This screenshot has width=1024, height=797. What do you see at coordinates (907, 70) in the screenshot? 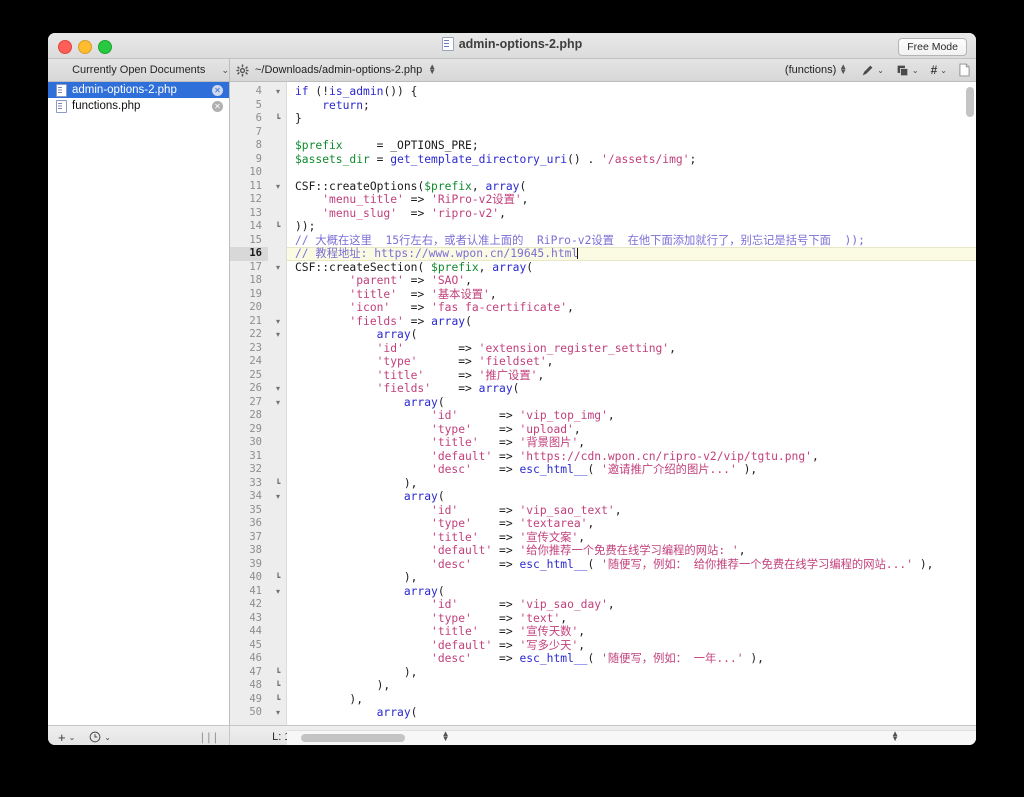
I see `pages-tool: ⌄` at bounding box center [907, 70].